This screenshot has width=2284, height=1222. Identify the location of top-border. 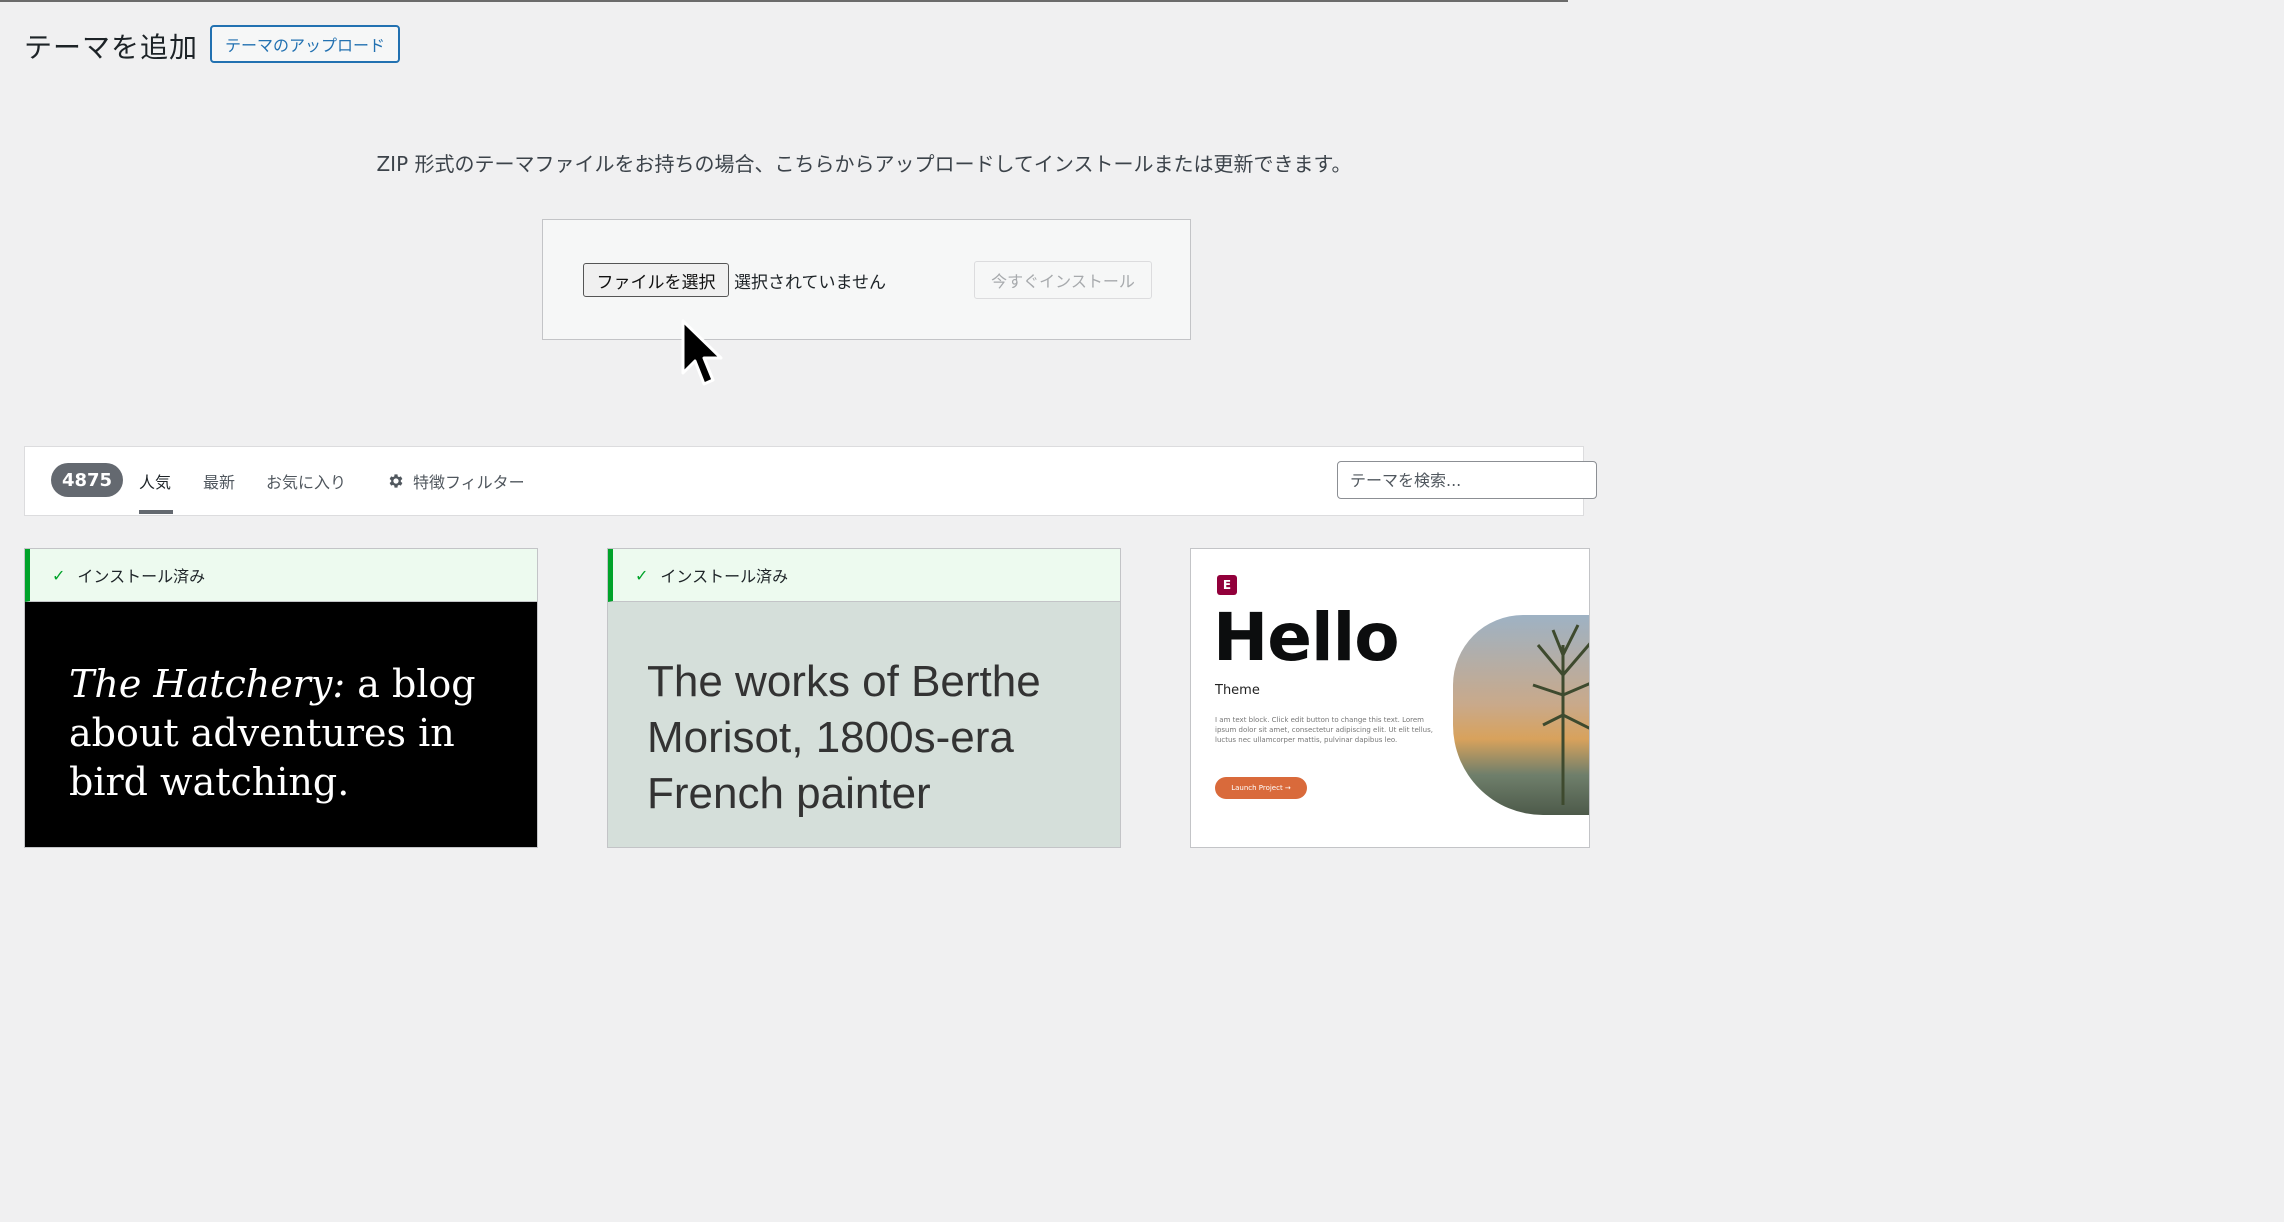
(784, 1).